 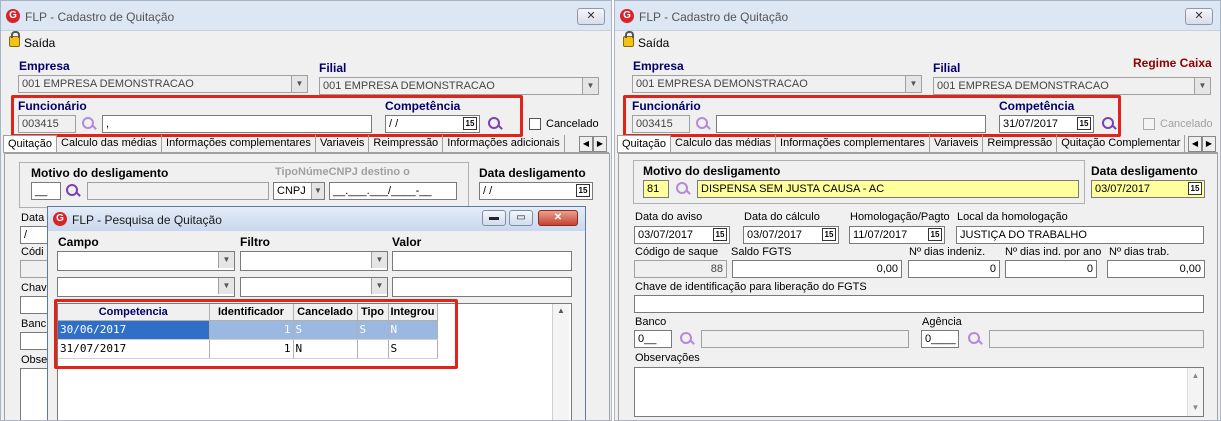 What do you see at coordinates (521, 218) in the screenshot?
I see `maximize-button: ▭` at bounding box center [521, 218].